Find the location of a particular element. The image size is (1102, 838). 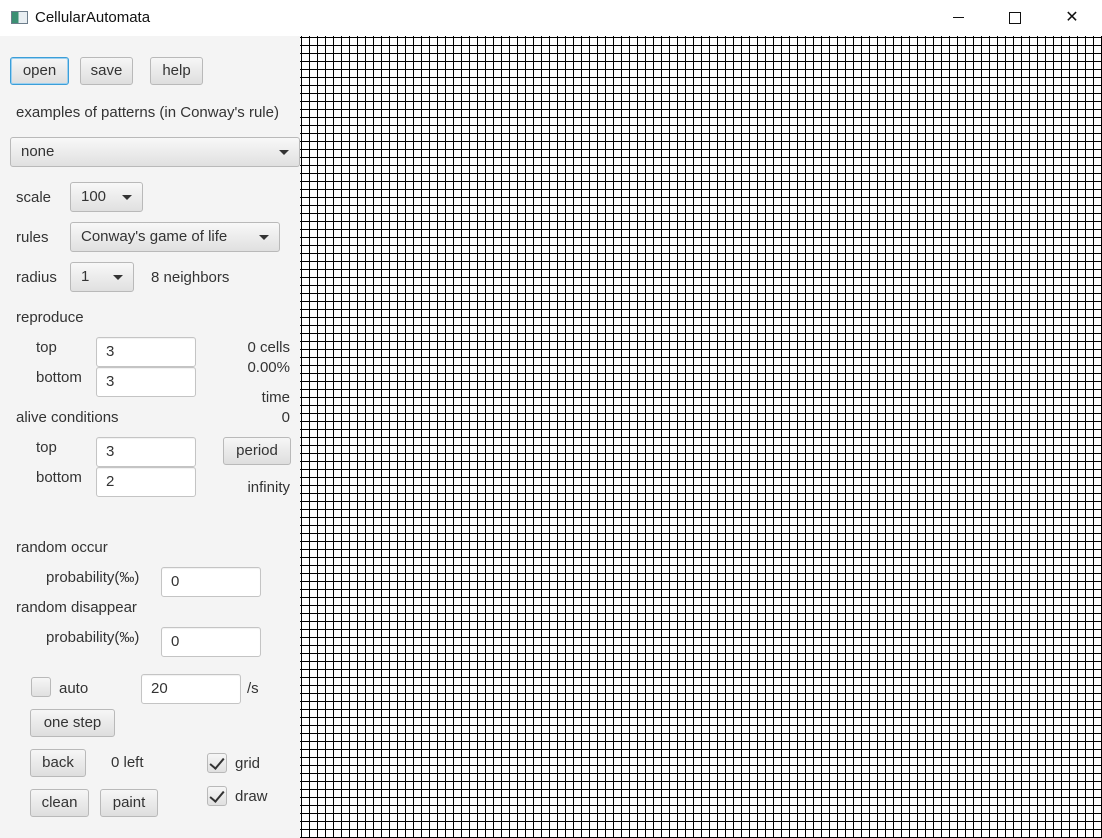

period-value: infinity is located at coordinates (268, 487).